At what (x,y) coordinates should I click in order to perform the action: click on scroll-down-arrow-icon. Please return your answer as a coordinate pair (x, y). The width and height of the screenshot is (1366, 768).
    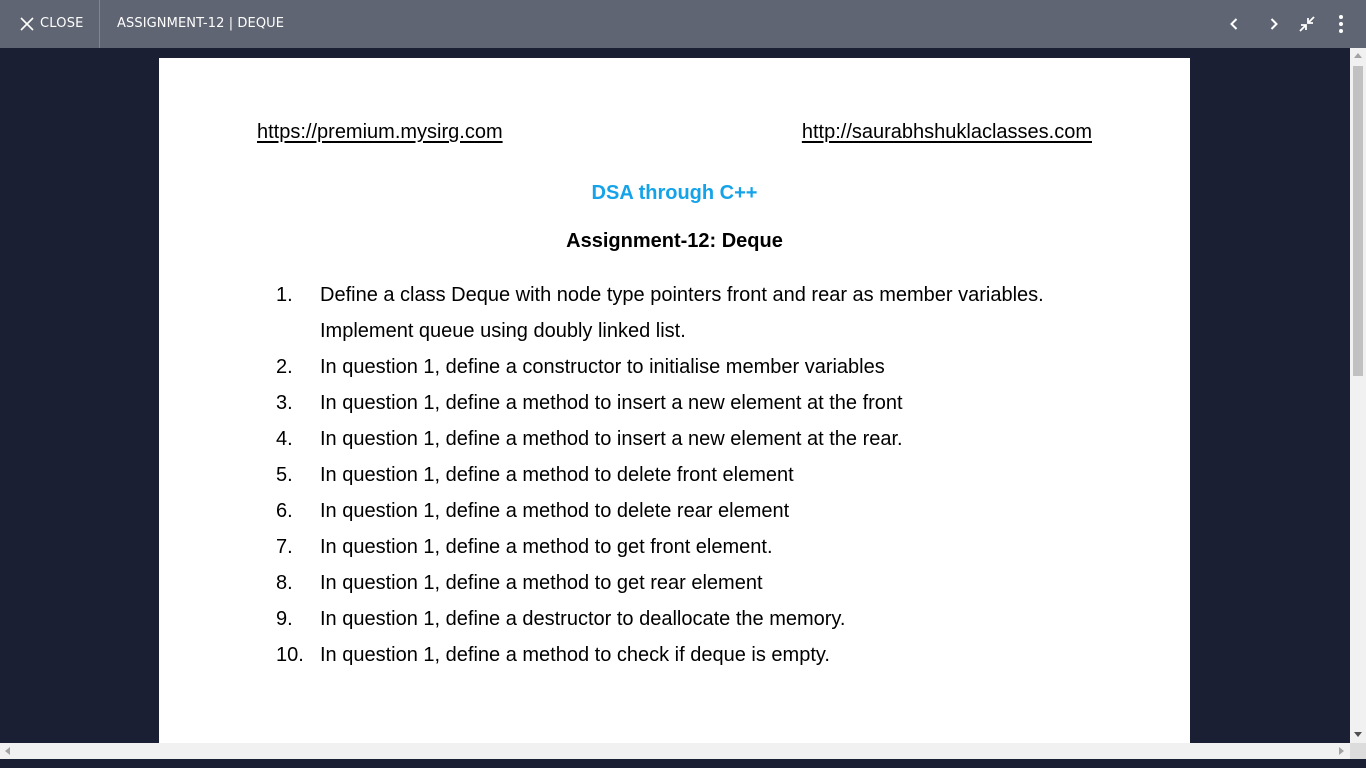
    Looking at the image, I should click on (1358, 734).